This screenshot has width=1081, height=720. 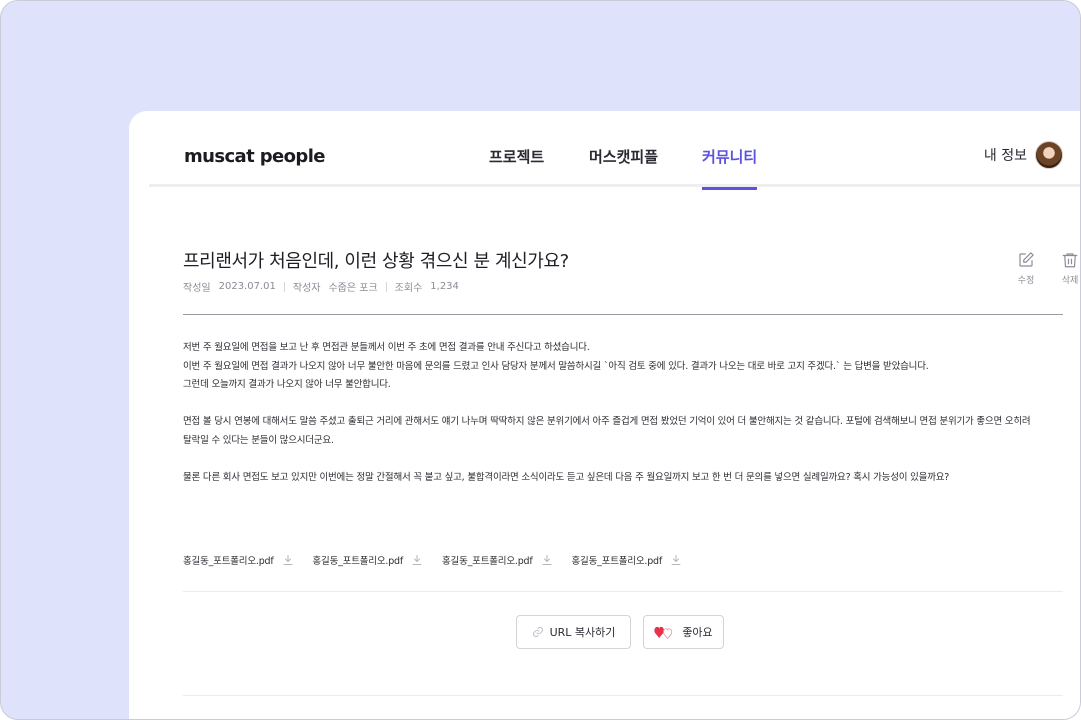 What do you see at coordinates (663, 633) in the screenshot?
I see `heart-icon` at bounding box center [663, 633].